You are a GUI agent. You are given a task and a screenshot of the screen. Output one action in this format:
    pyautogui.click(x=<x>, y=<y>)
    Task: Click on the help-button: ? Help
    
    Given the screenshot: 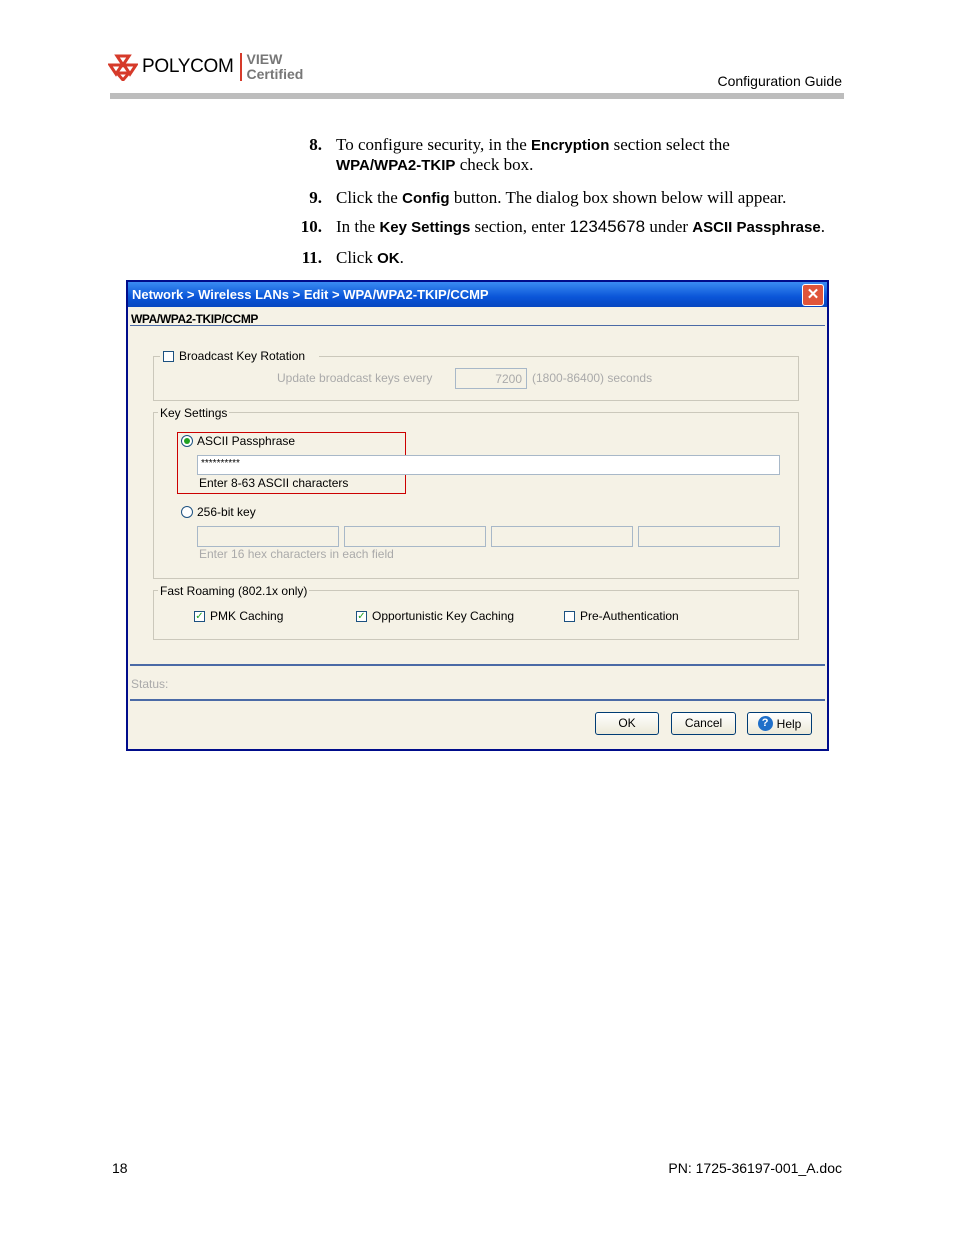 What is the action you would take?
    pyautogui.click(x=779, y=723)
    